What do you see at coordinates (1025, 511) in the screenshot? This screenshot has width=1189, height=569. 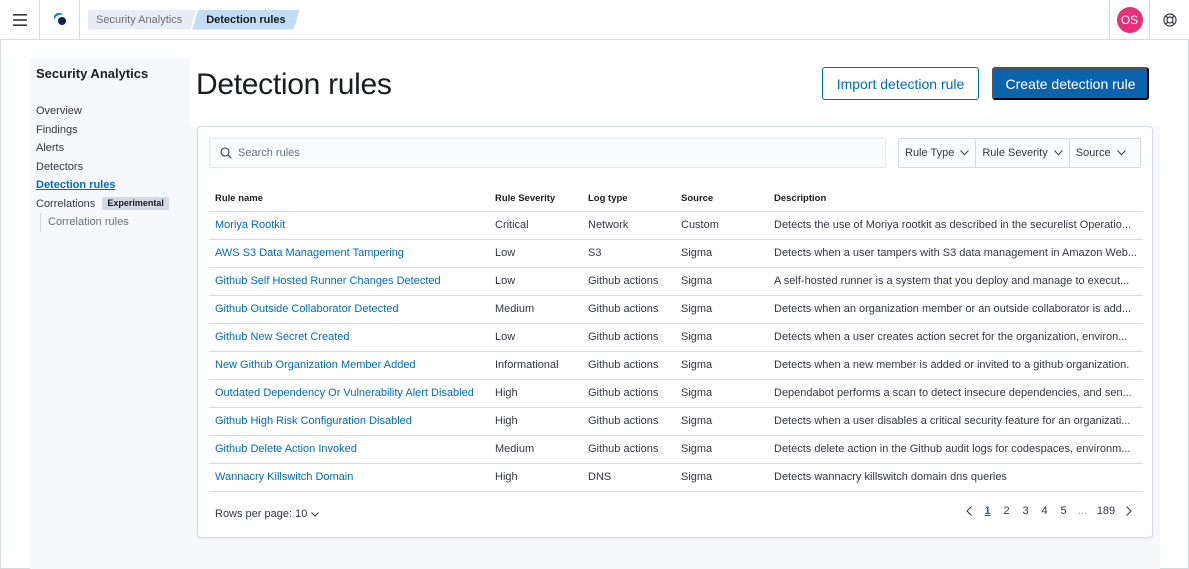 I see `page-button-3: 3` at bounding box center [1025, 511].